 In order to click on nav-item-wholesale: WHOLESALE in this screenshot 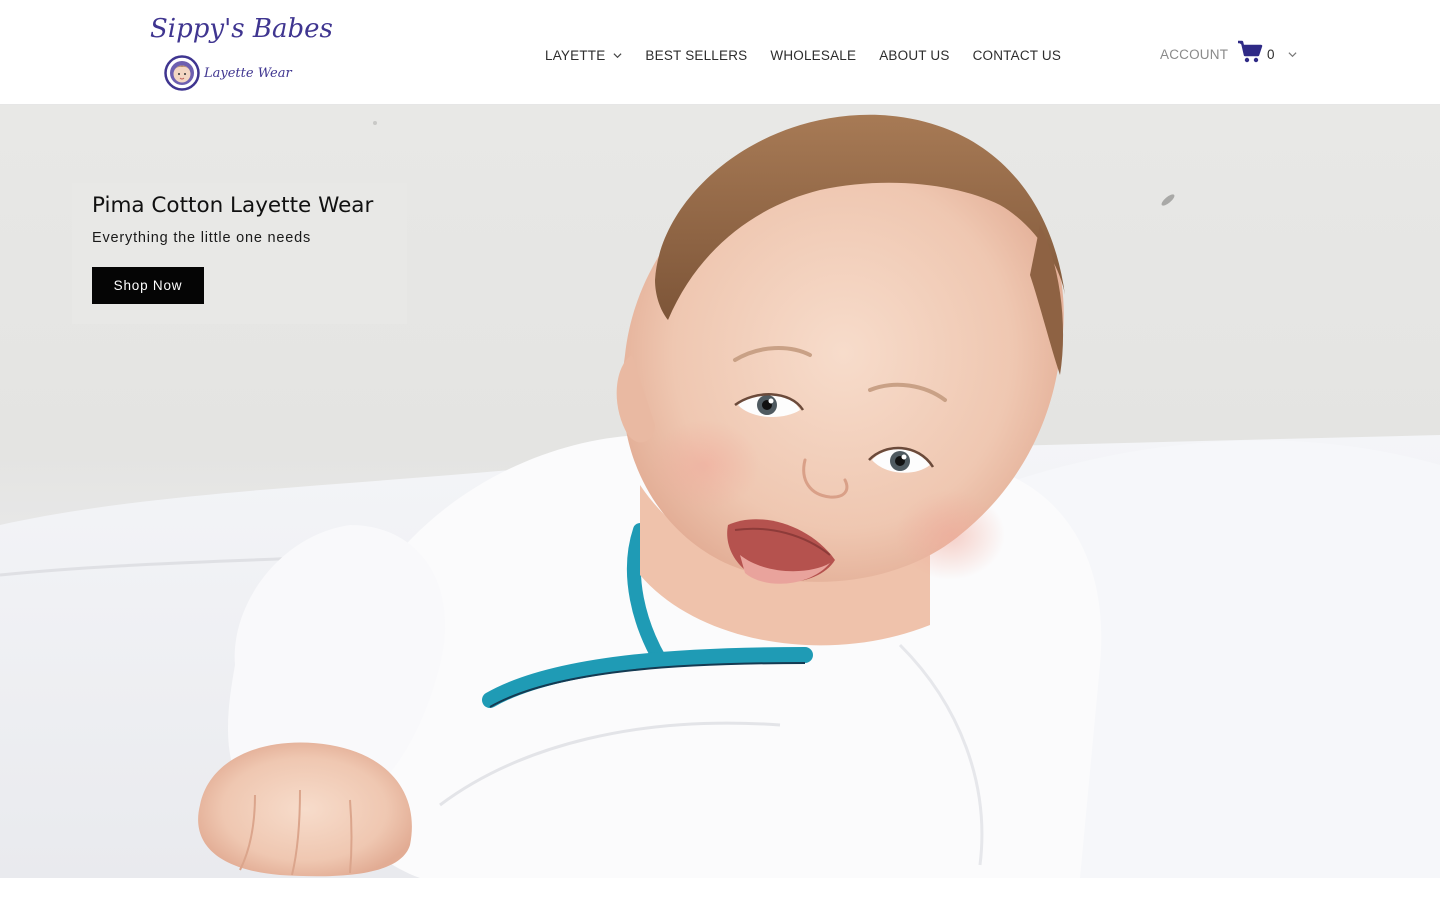, I will do `click(813, 55)`.